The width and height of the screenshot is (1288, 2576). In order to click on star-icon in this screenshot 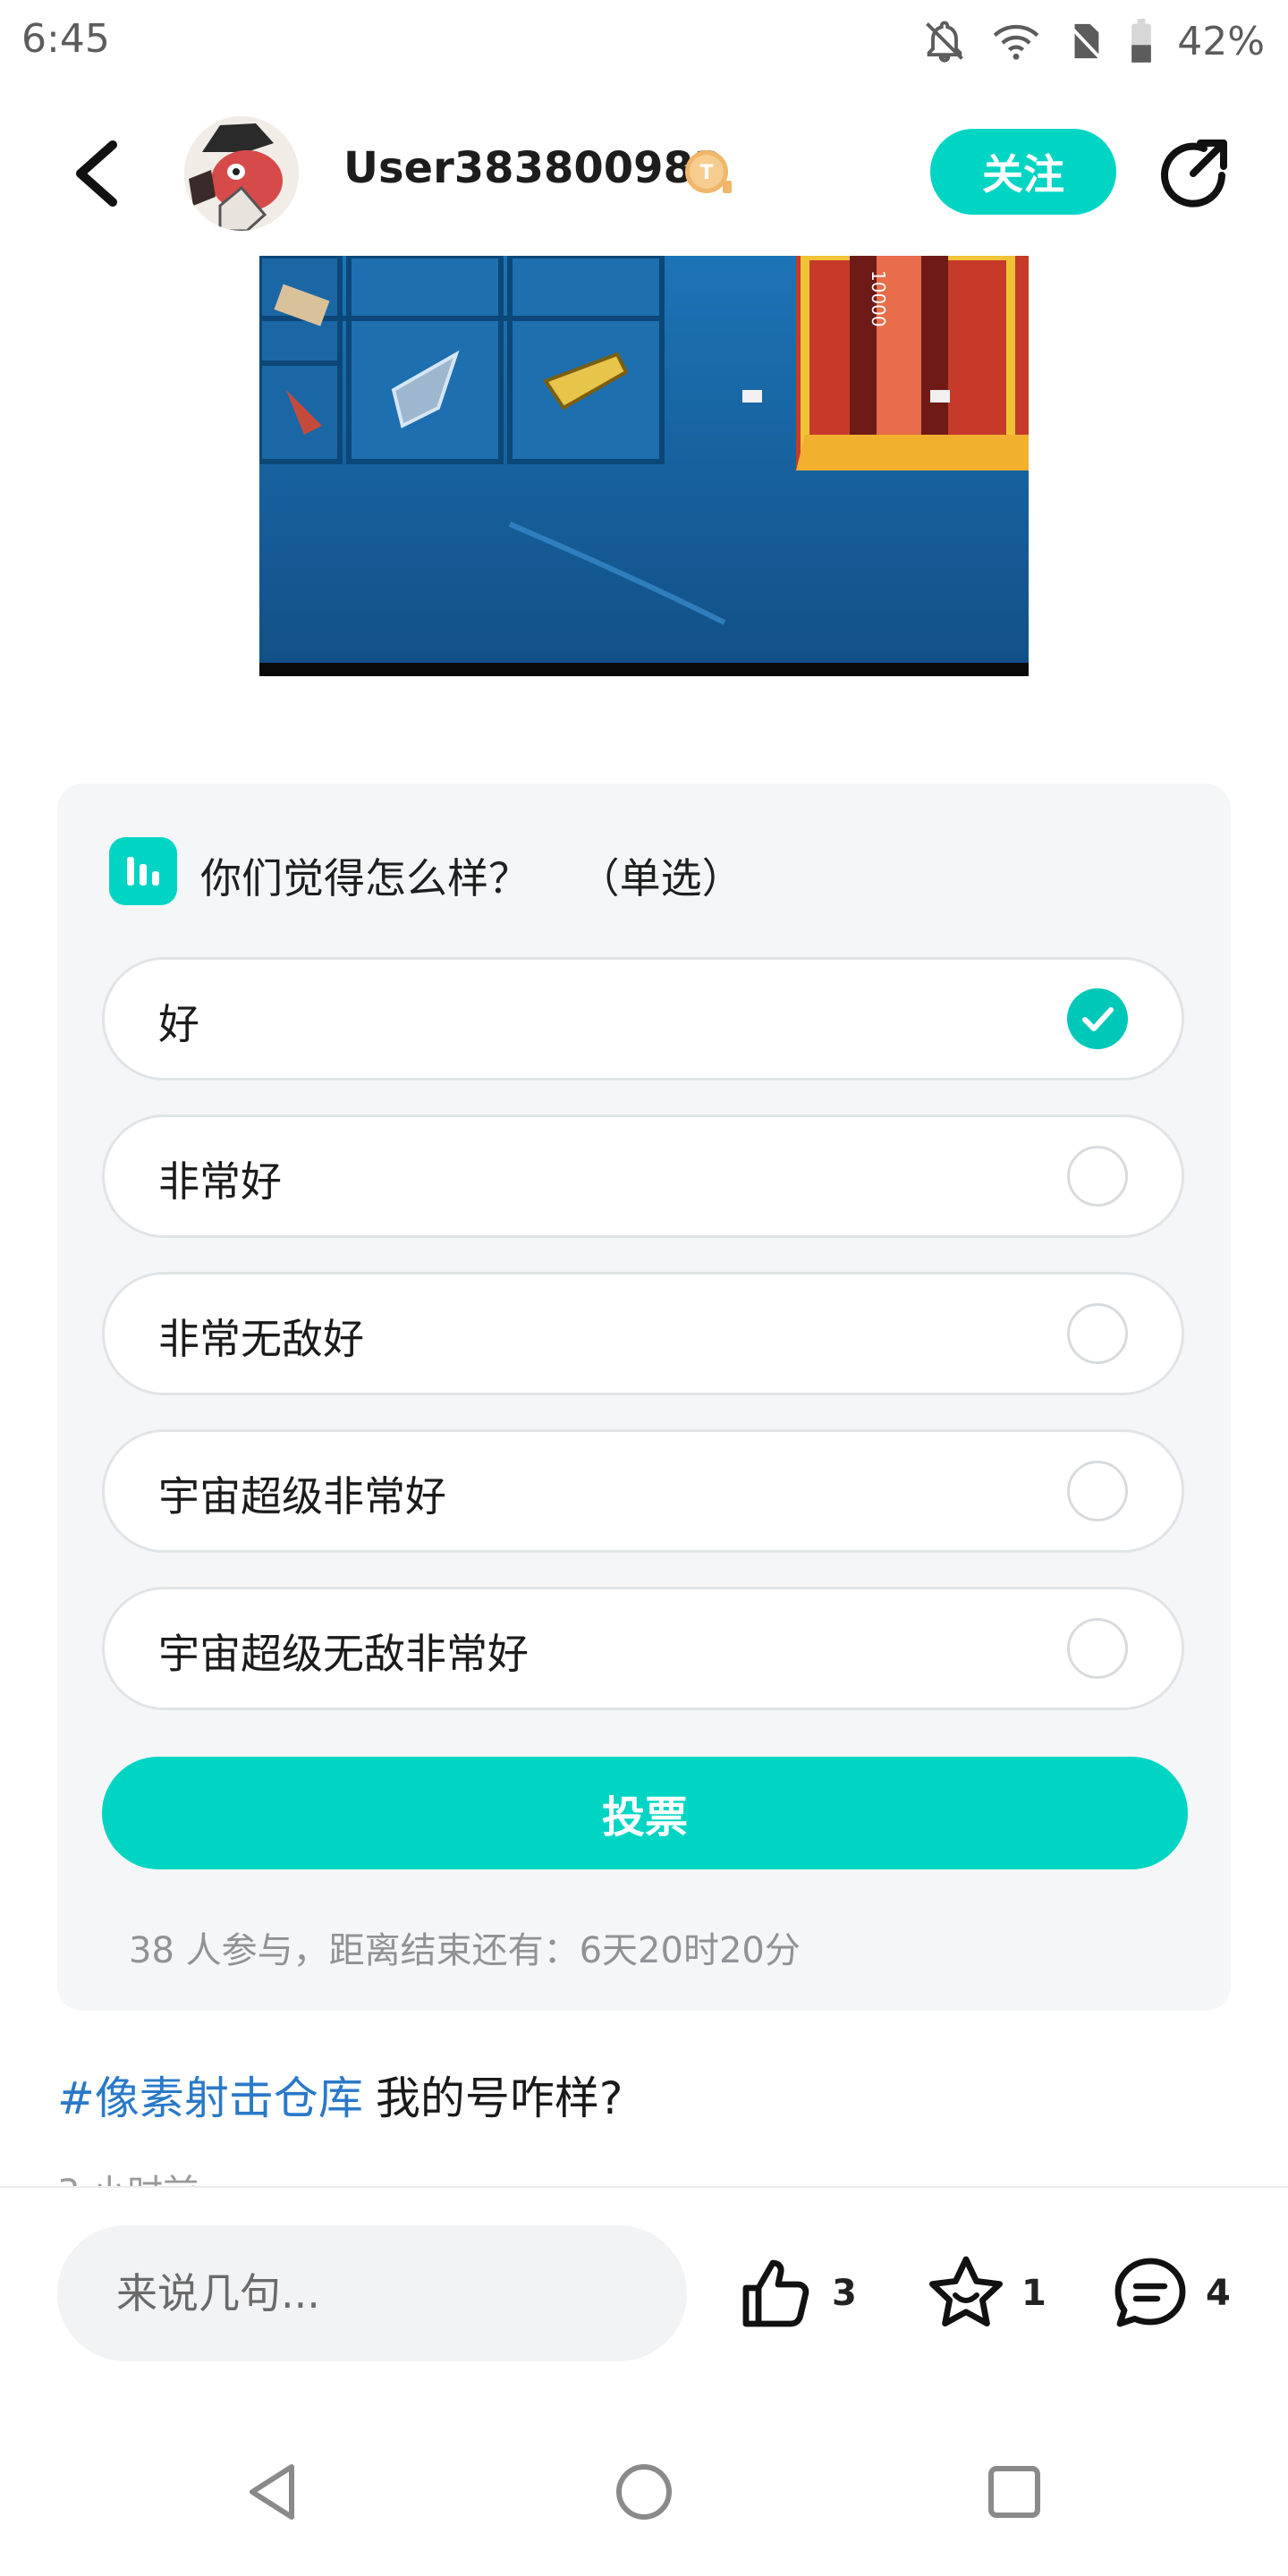, I will do `click(966, 2291)`.